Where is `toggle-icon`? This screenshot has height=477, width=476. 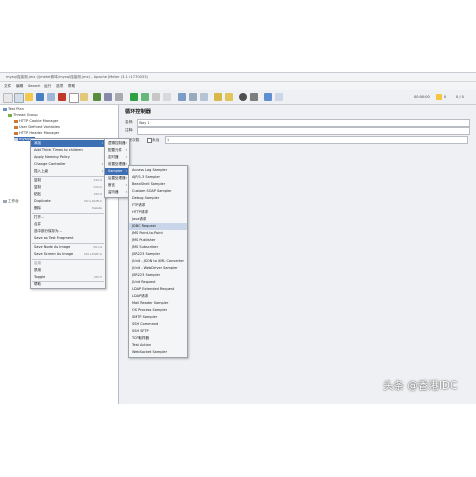
toggle-icon is located at coordinates (119, 97).